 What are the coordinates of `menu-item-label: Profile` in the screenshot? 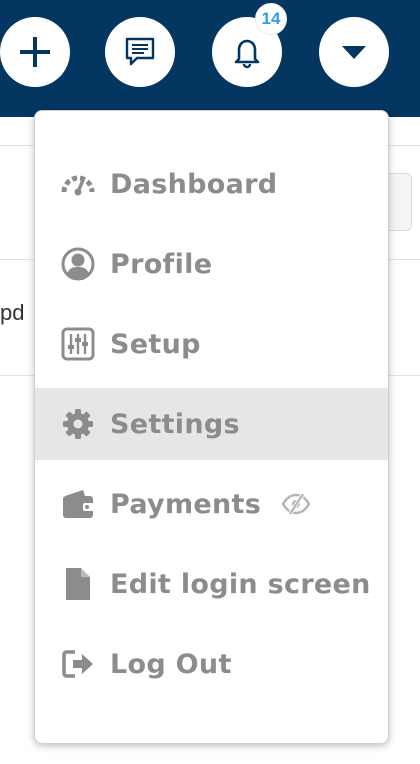 It's located at (161, 264).